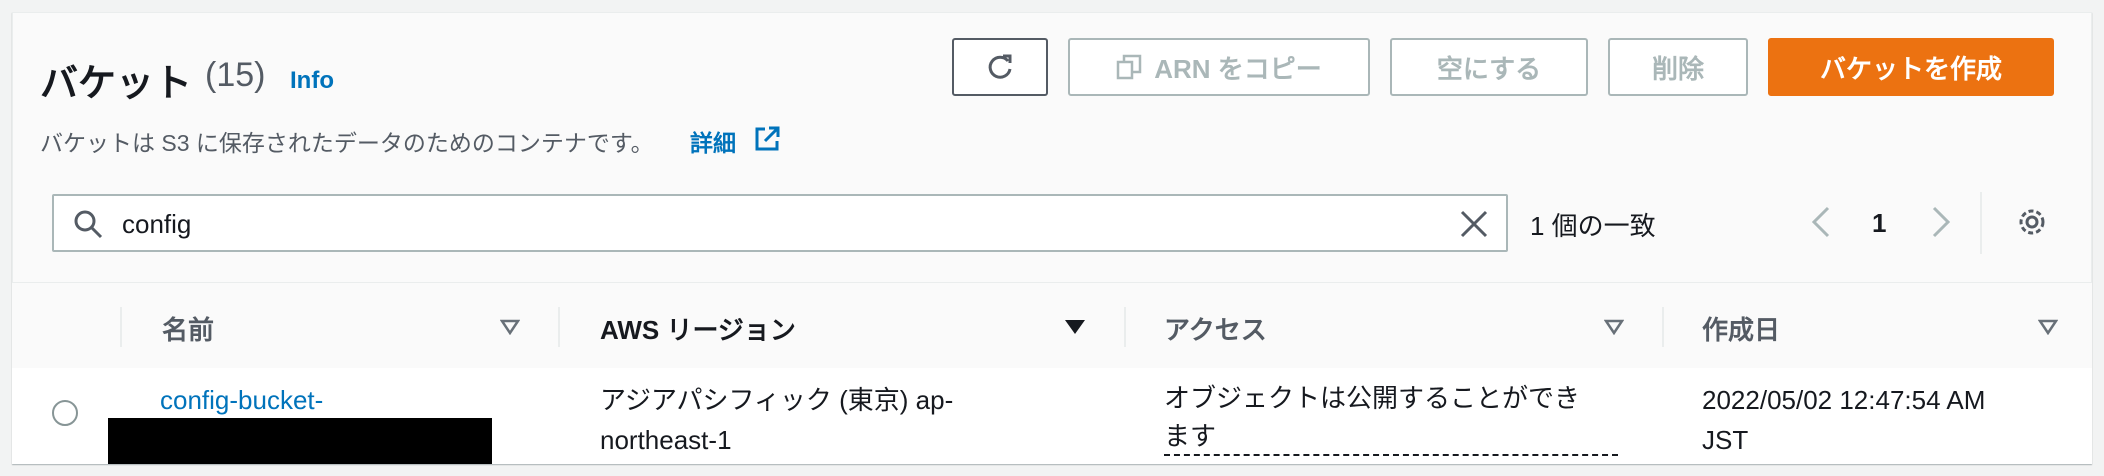  I want to click on current-page-number: 1, so click(1879, 223).